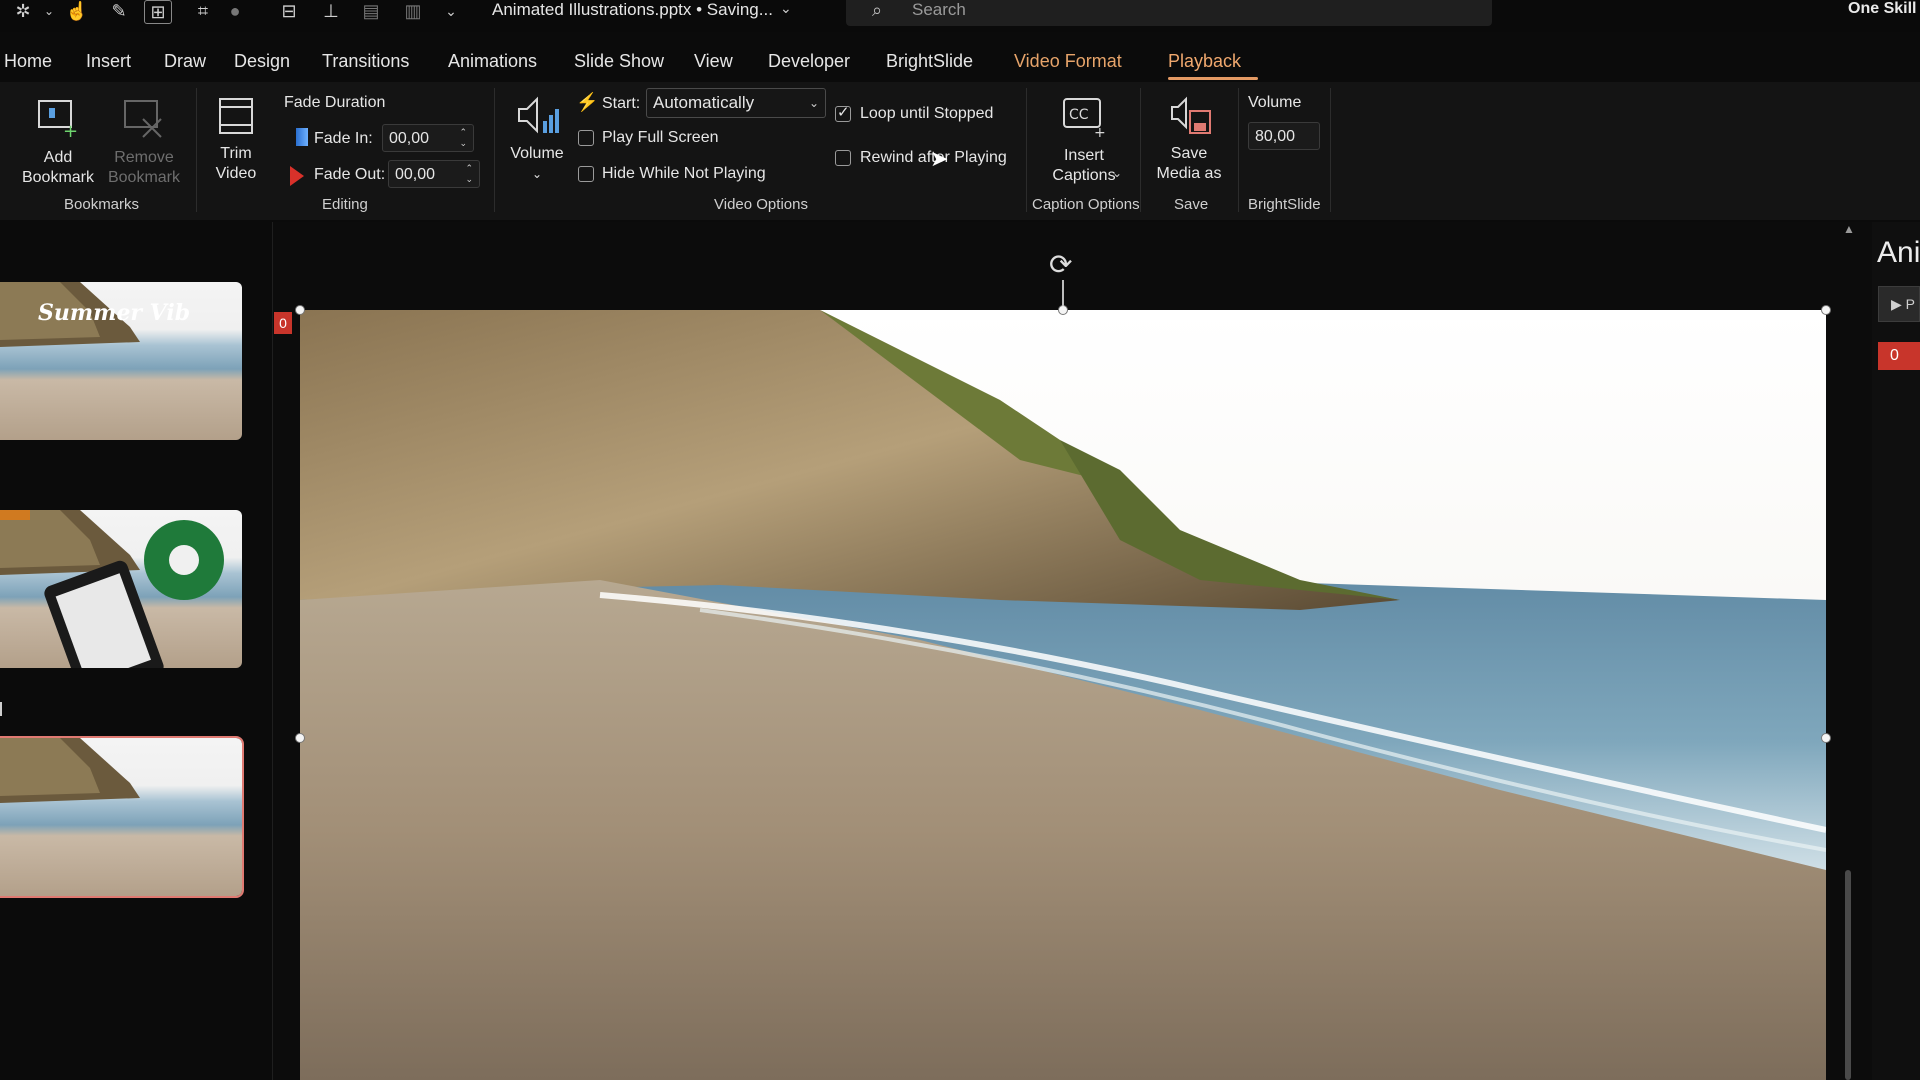 The width and height of the screenshot is (1920, 1080). What do you see at coordinates (1826, 310) in the screenshot?
I see `resize-handle-top-right` at bounding box center [1826, 310].